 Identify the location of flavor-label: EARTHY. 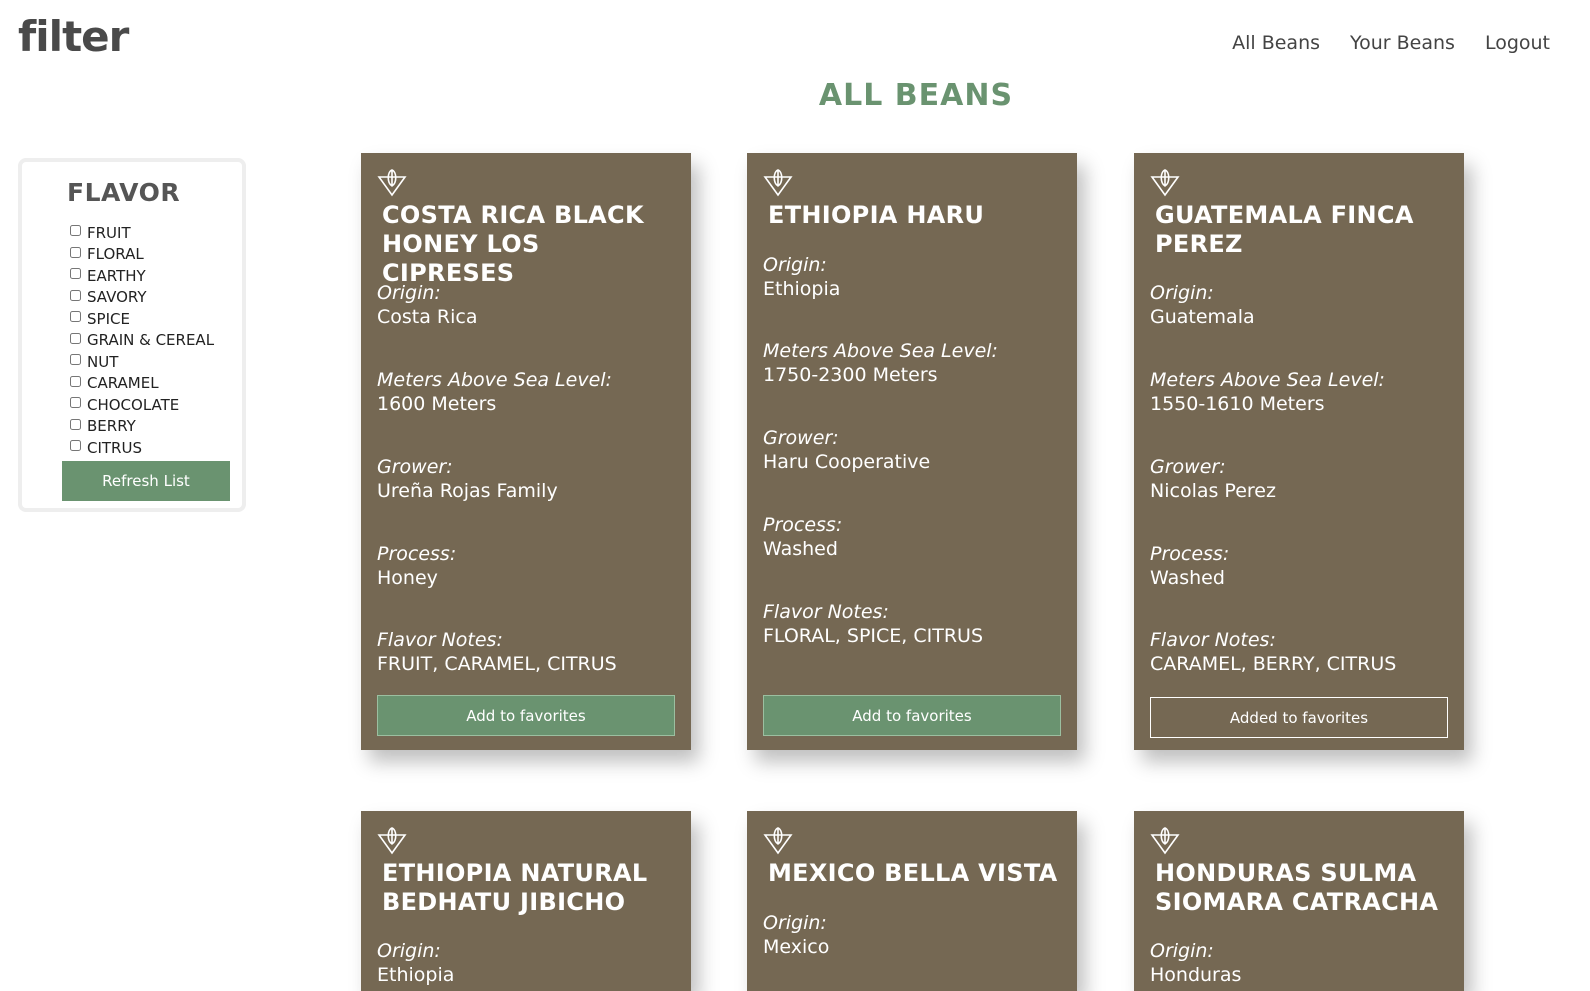
(116, 275).